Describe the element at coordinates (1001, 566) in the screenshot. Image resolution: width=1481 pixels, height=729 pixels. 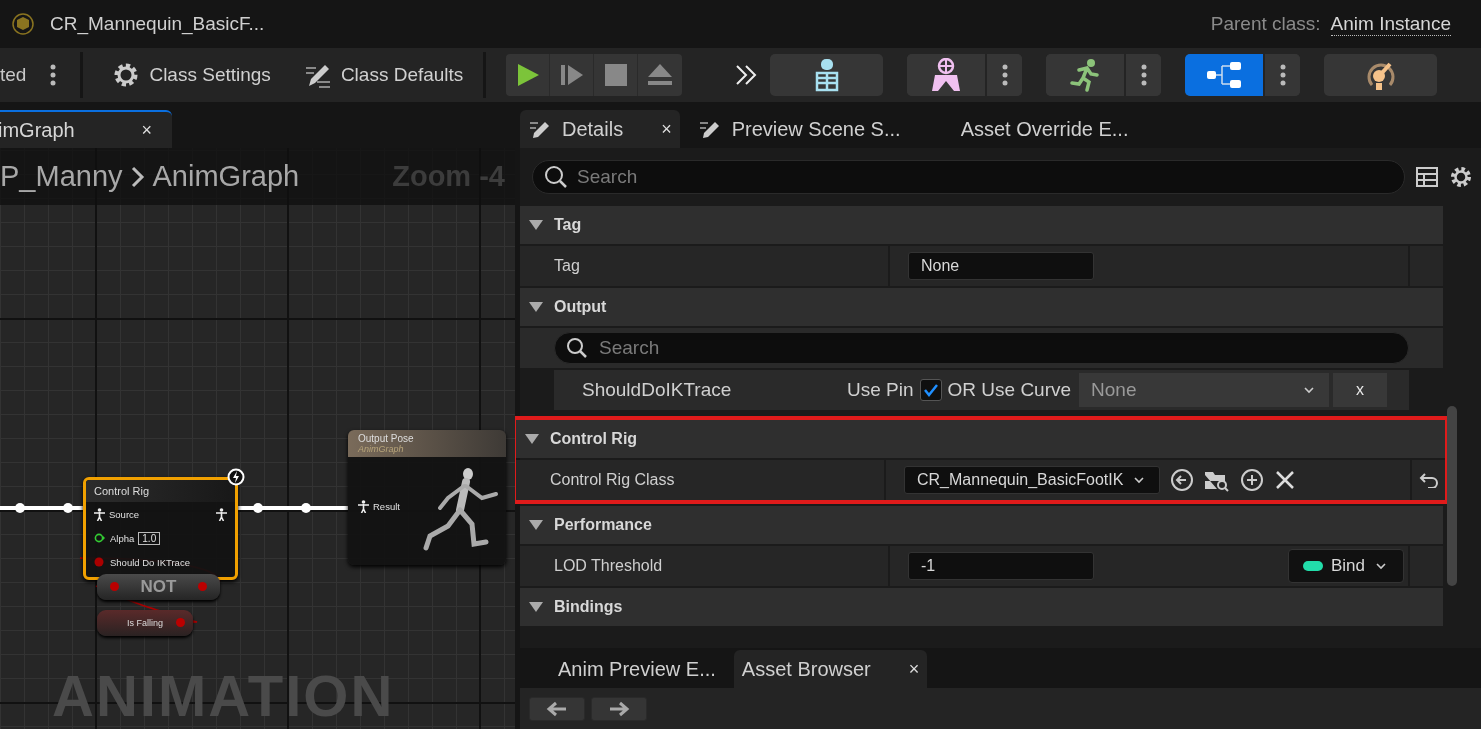
I see `number-field: -1` at that location.